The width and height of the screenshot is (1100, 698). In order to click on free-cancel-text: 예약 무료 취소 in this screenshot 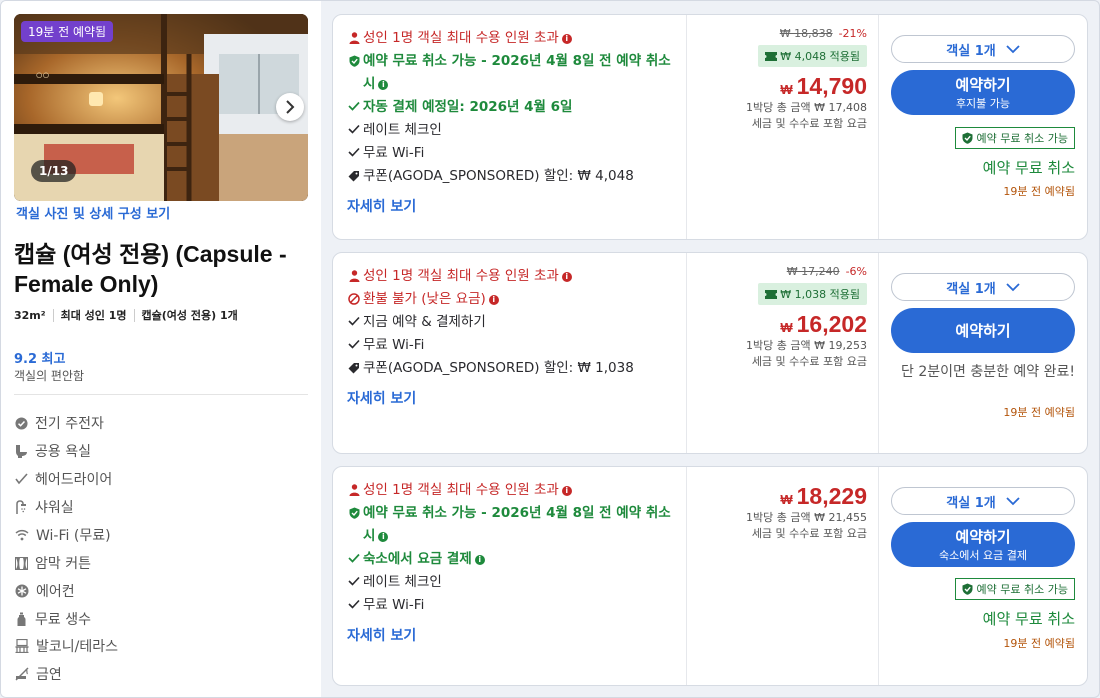, I will do `click(1028, 168)`.